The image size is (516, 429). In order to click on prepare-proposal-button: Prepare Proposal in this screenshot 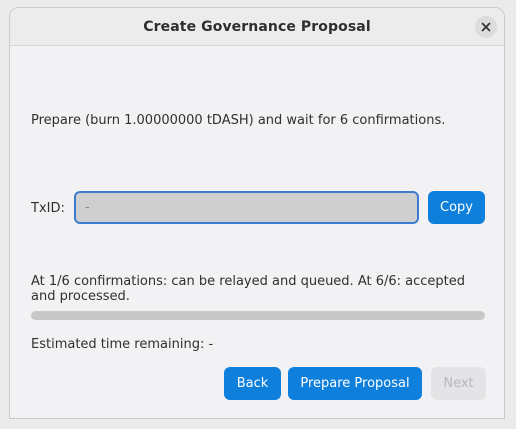, I will do `click(355, 383)`.